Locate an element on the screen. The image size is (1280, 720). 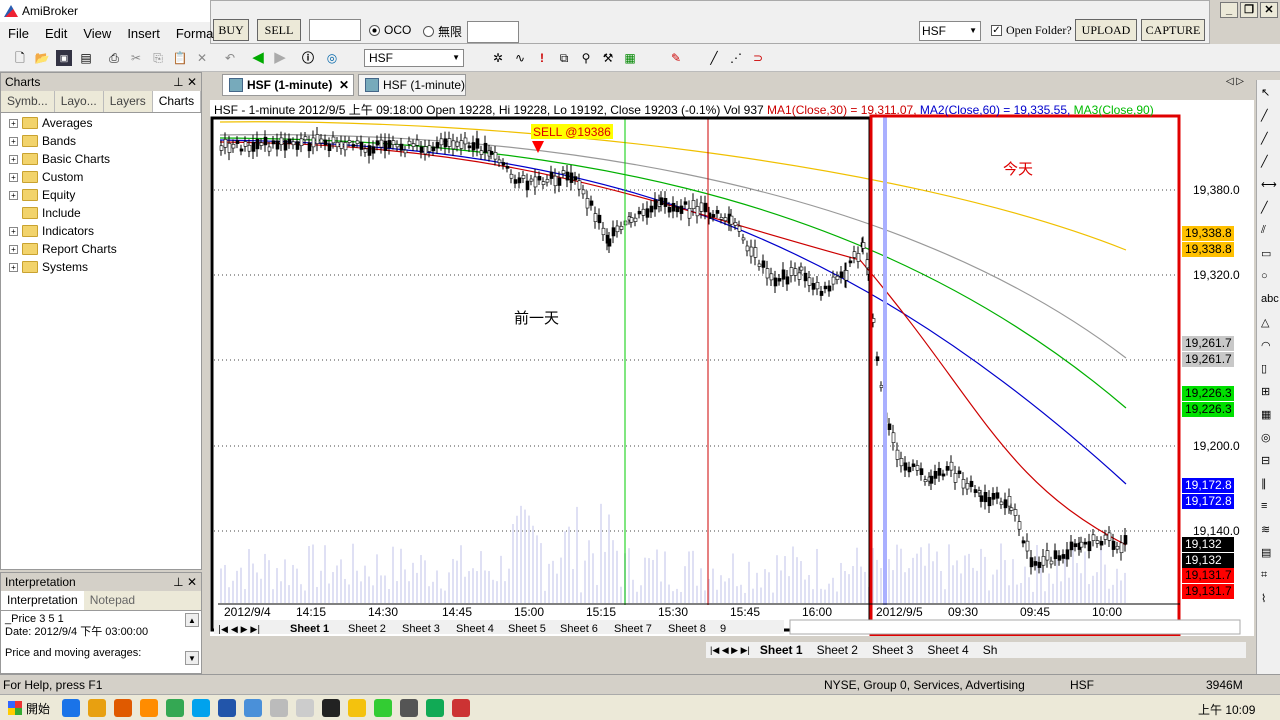
tree-item-basic-charts: + Basic Charts is located at coordinates (101, 159).